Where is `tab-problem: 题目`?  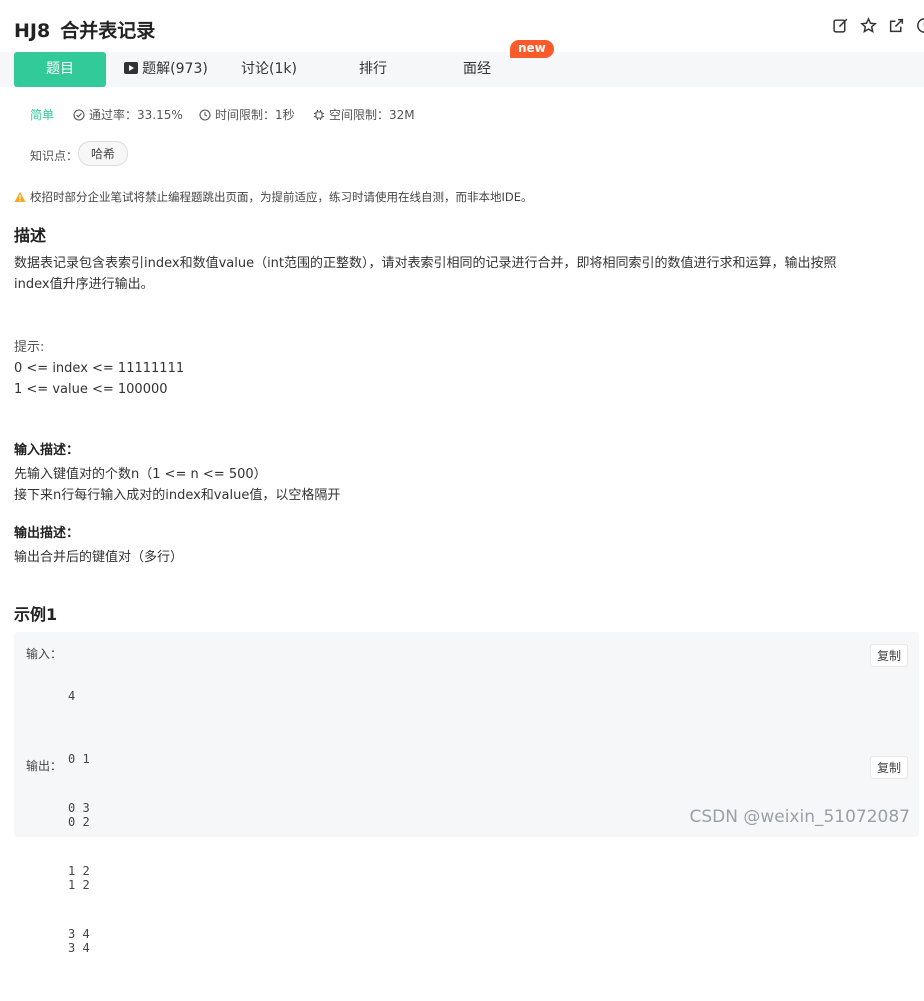
tab-problem: 题目 is located at coordinates (60, 69).